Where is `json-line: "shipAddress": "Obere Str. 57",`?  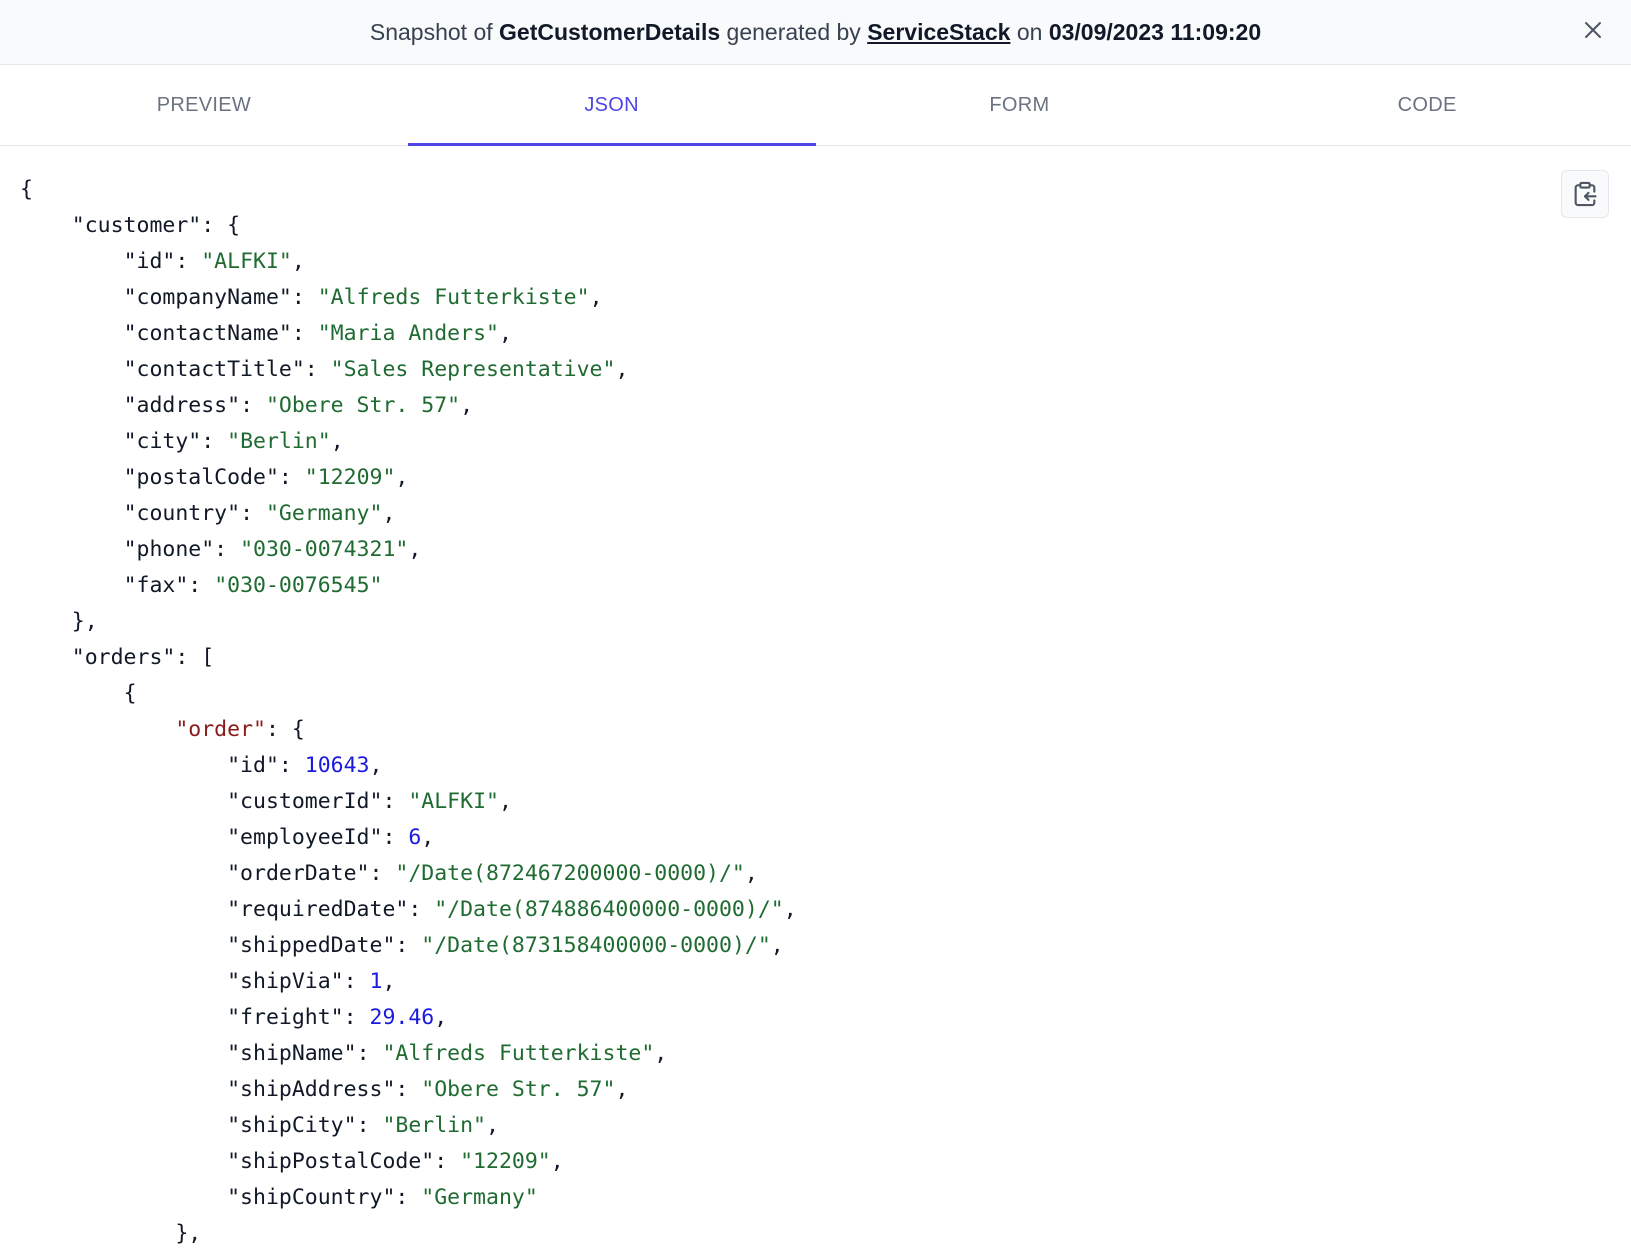 json-line: "shipAddress": "Obere Str. 57", is located at coordinates (408, 1090).